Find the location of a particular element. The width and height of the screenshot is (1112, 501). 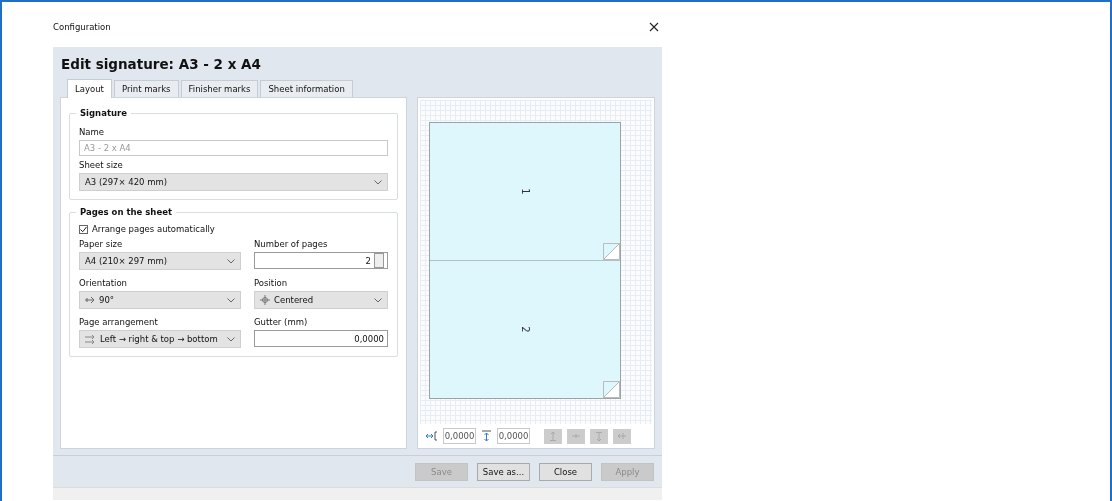

tab: Sheet information is located at coordinates (306, 88).